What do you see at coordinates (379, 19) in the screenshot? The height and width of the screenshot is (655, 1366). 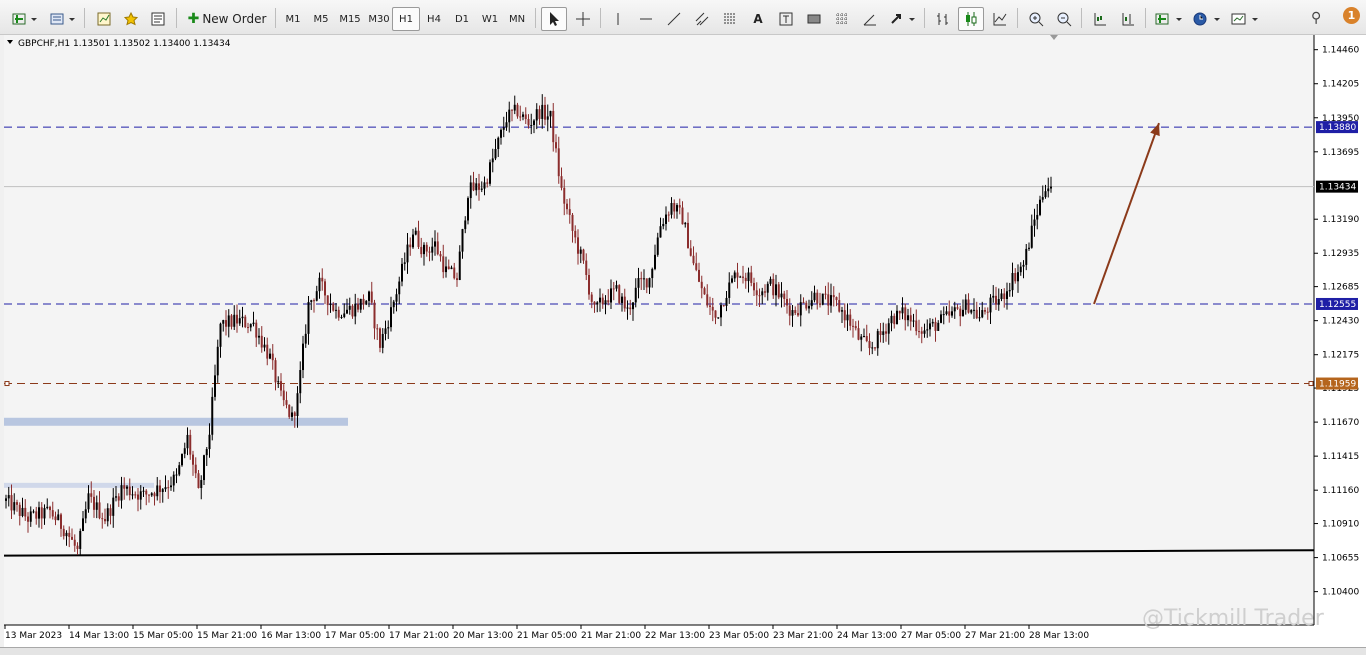 I see `timeframe-m30: M30` at bounding box center [379, 19].